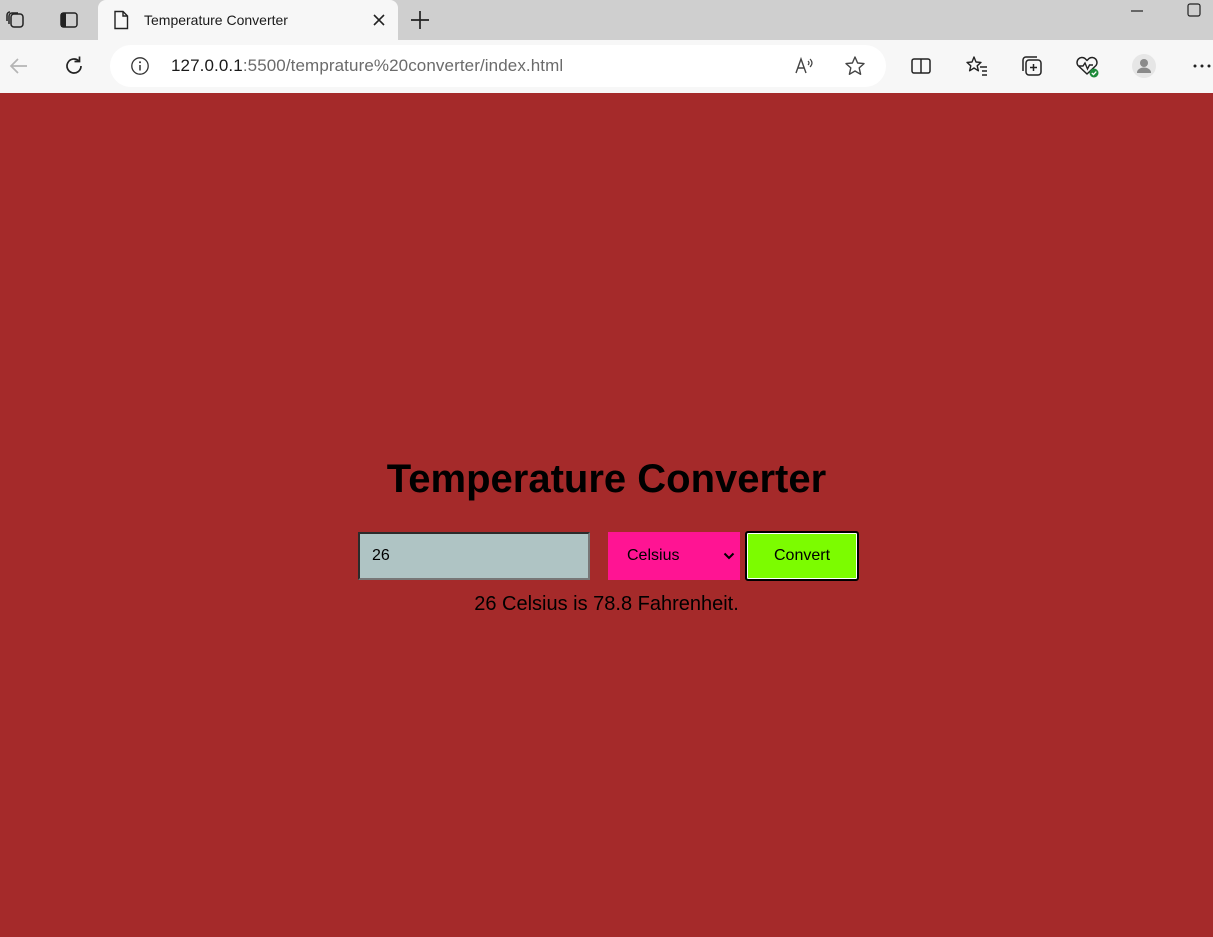 The width and height of the screenshot is (1213, 937). I want to click on favorites-button, so click(977, 66).